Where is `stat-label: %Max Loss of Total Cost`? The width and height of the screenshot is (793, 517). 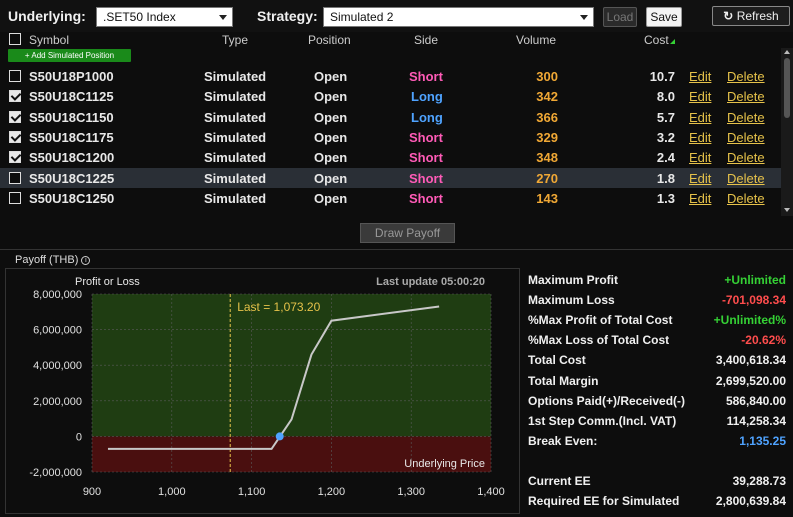
stat-label: %Max Loss of Total Cost is located at coordinates (599, 340).